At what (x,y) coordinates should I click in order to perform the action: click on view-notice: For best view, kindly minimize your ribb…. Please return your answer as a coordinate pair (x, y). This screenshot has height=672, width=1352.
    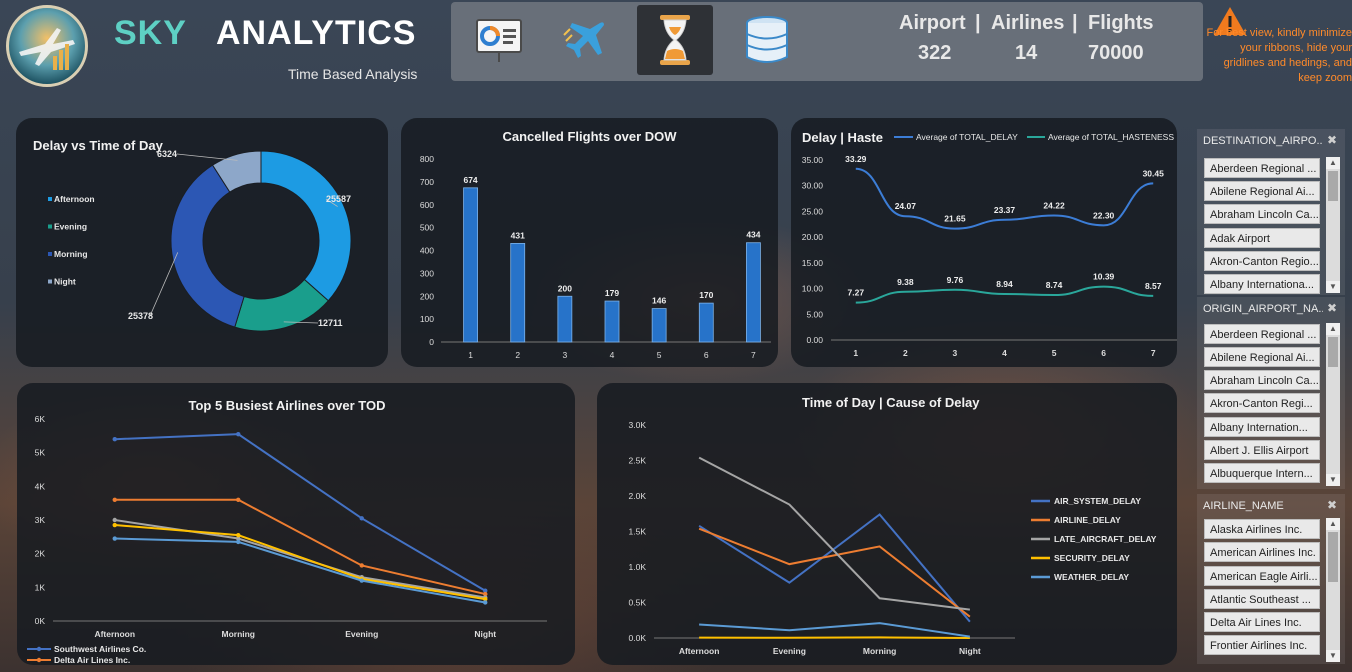
    Looking at the image, I should click on (1279, 55).